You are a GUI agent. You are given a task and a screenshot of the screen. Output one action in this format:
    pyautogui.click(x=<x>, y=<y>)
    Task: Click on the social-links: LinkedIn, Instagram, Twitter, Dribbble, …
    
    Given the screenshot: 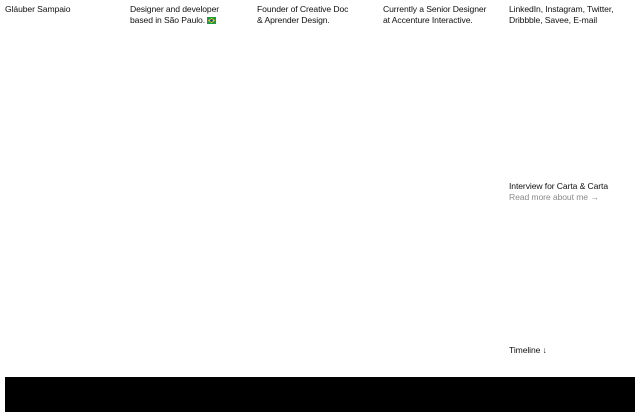 What is the action you would take?
    pyautogui.click(x=561, y=15)
    